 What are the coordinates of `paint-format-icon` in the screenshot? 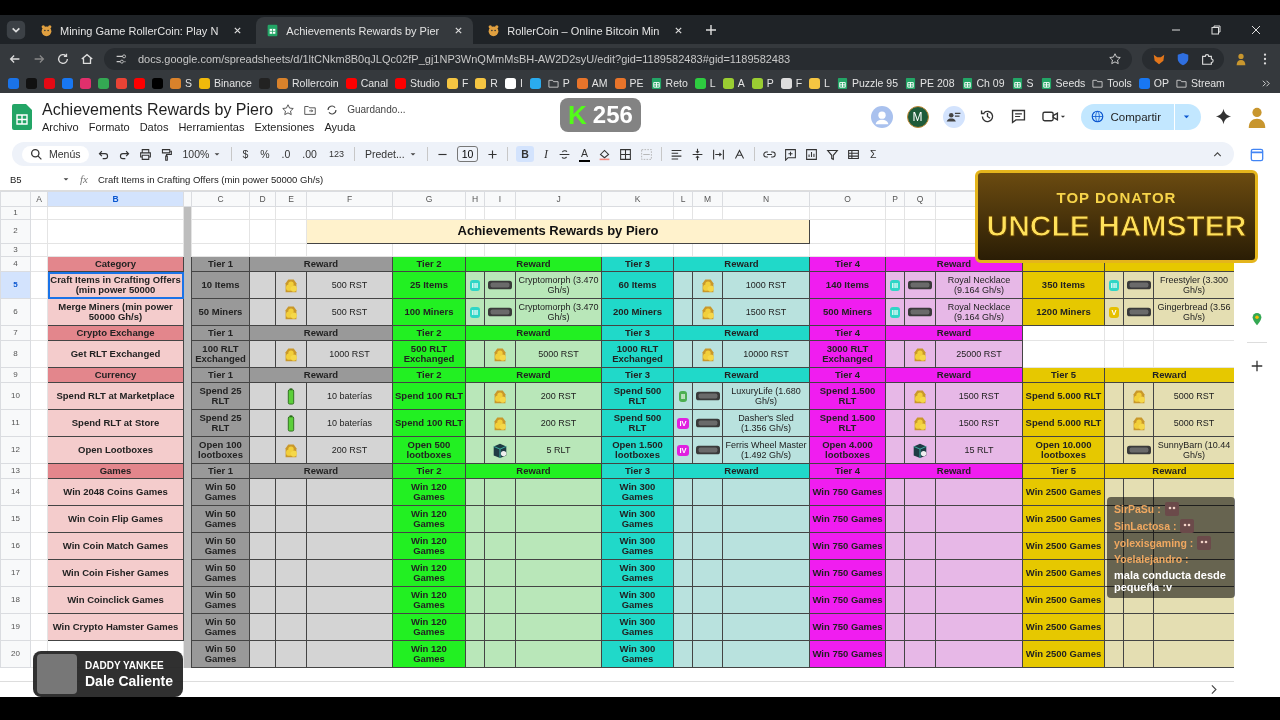 It's located at (166, 154).